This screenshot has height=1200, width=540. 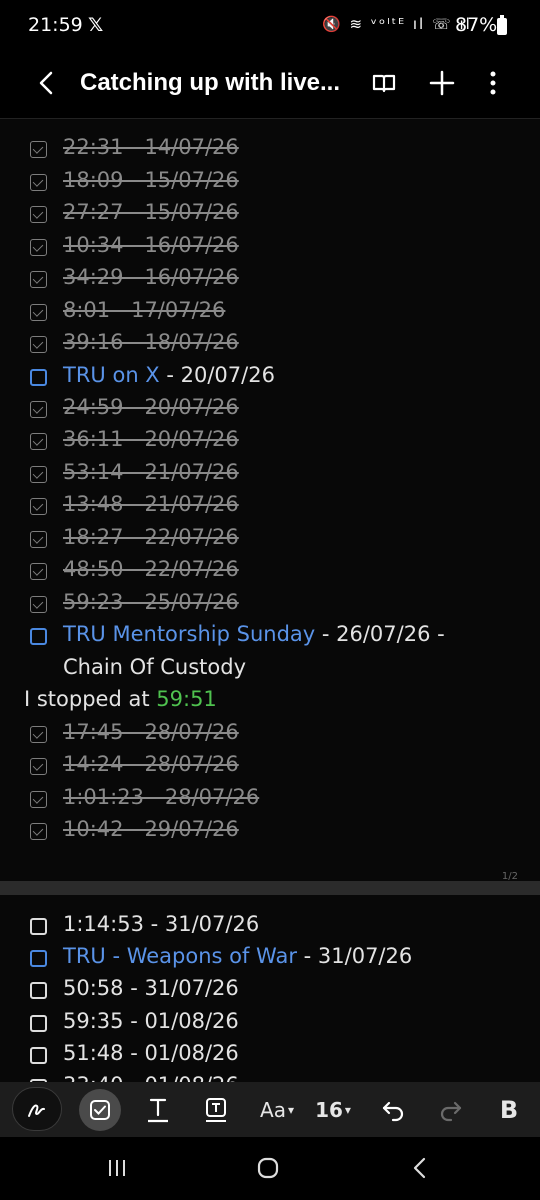 What do you see at coordinates (151, 277) in the screenshot?
I see `item-text: 34:29 - 16/07/26` at bounding box center [151, 277].